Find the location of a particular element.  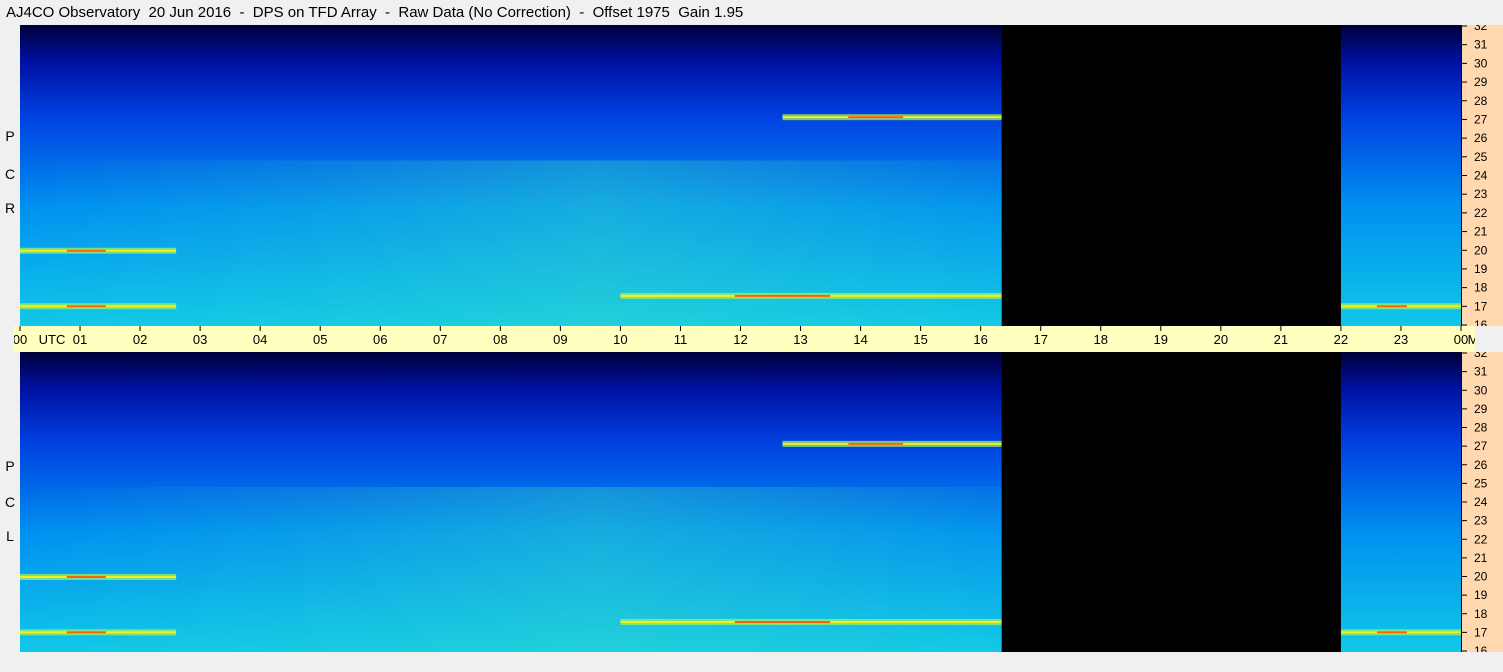

rcp-freq-tick-label-6: 22 is located at coordinates (1481, 213).